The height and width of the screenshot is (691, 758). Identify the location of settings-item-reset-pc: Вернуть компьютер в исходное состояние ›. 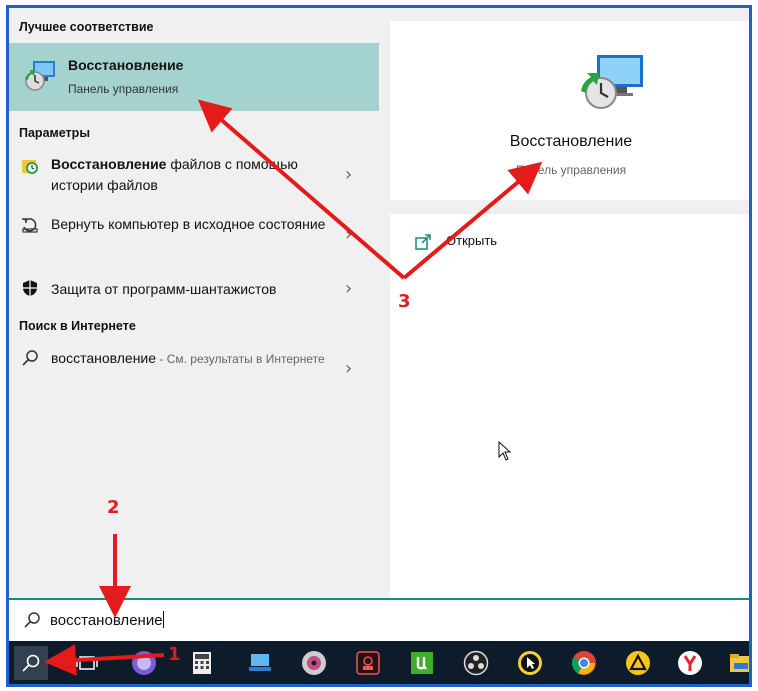
(194, 236).